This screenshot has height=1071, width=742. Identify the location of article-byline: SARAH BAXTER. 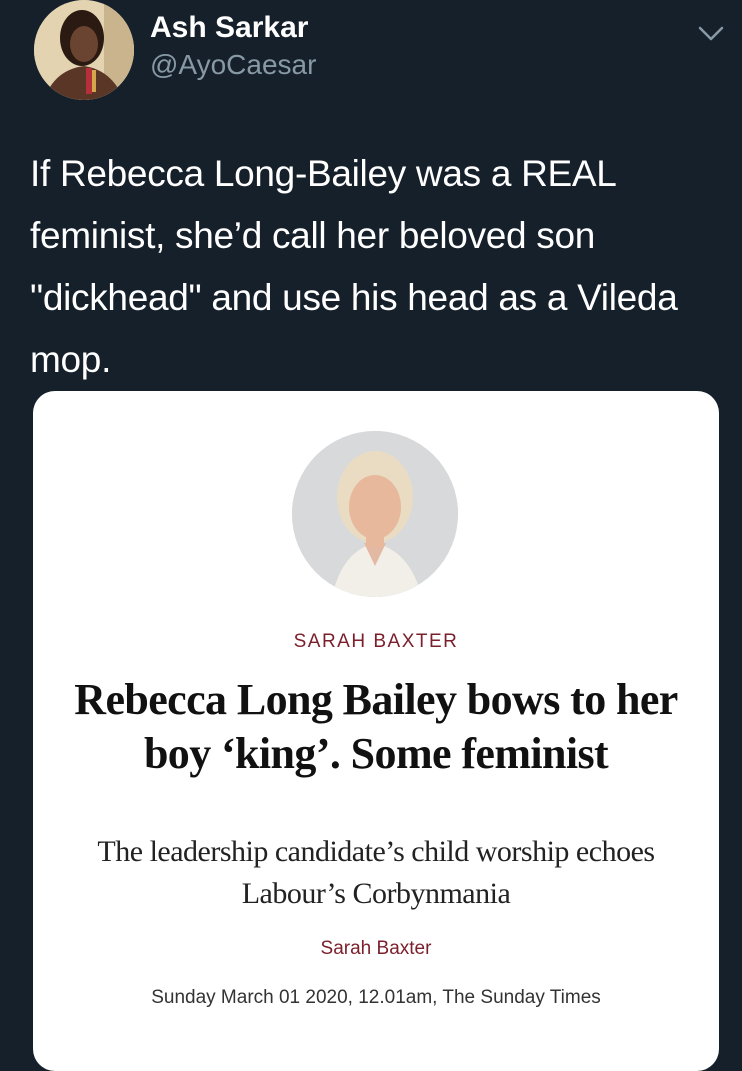
(376, 641).